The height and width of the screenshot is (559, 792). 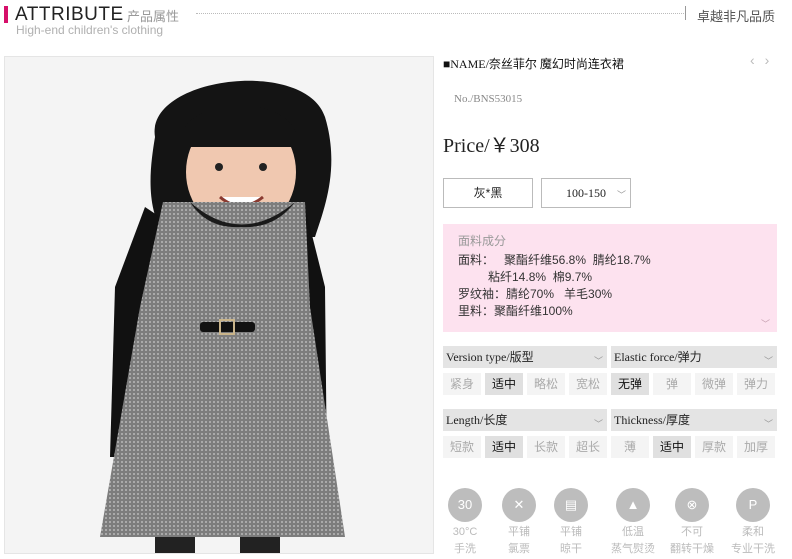 What do you see at coordinates (753, 505) in the screenshot?
I see `dry-clean-p-icon: P` at bounding box center [753, 505].